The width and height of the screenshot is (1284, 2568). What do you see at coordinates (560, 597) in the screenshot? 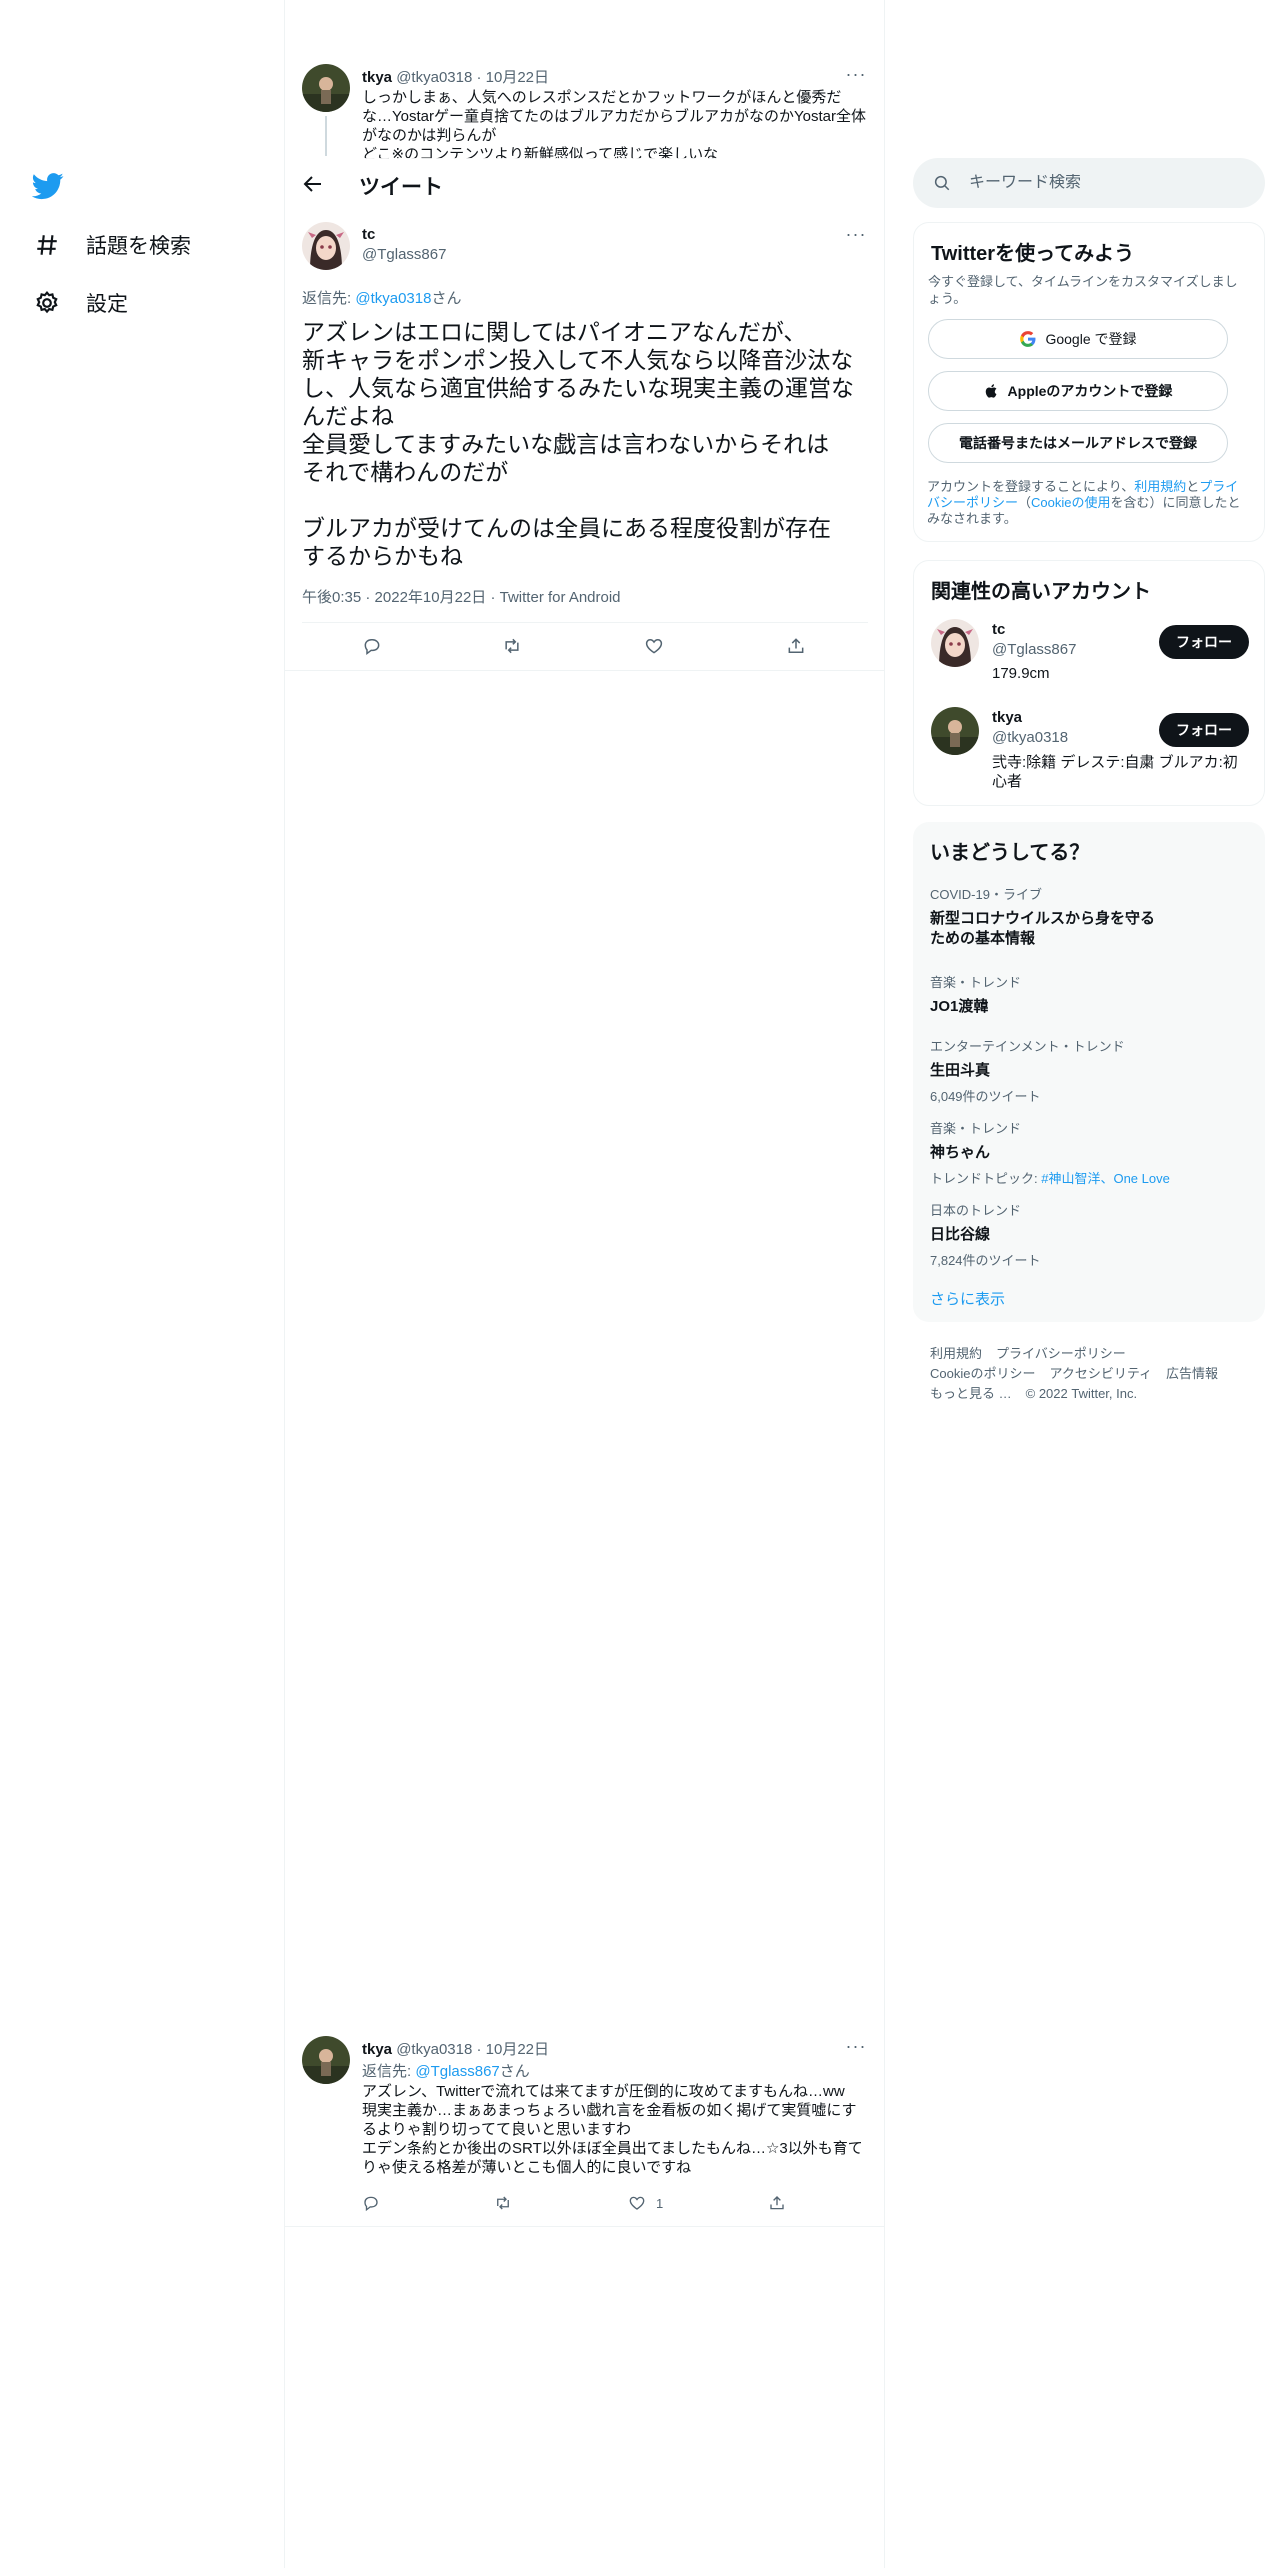
I see `tweet-source: Twitter for Android` at bounding box center [560, 597].